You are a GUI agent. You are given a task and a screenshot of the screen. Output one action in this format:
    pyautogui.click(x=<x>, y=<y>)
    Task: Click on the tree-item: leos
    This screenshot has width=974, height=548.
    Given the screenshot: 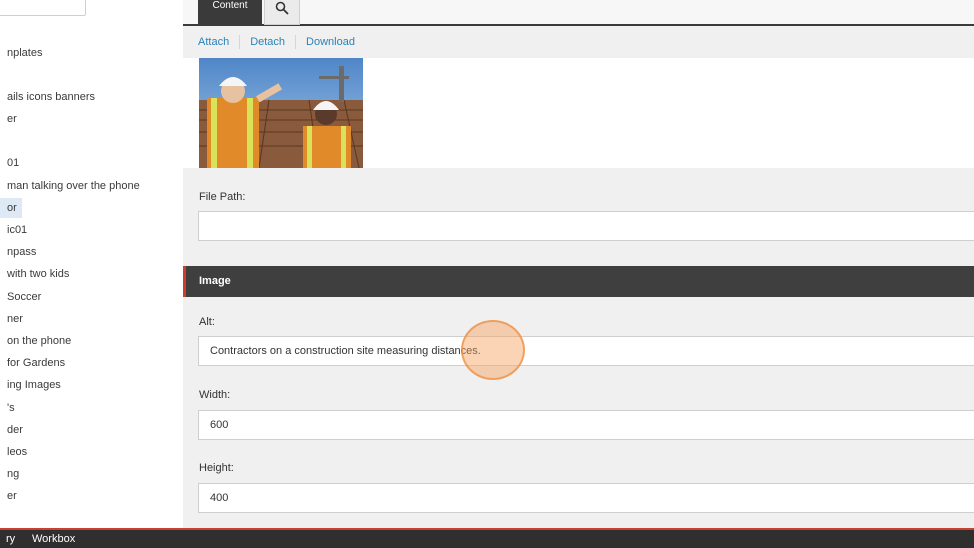 What is the action you would take?
    pyautogui.click(x=91, y=452)
    